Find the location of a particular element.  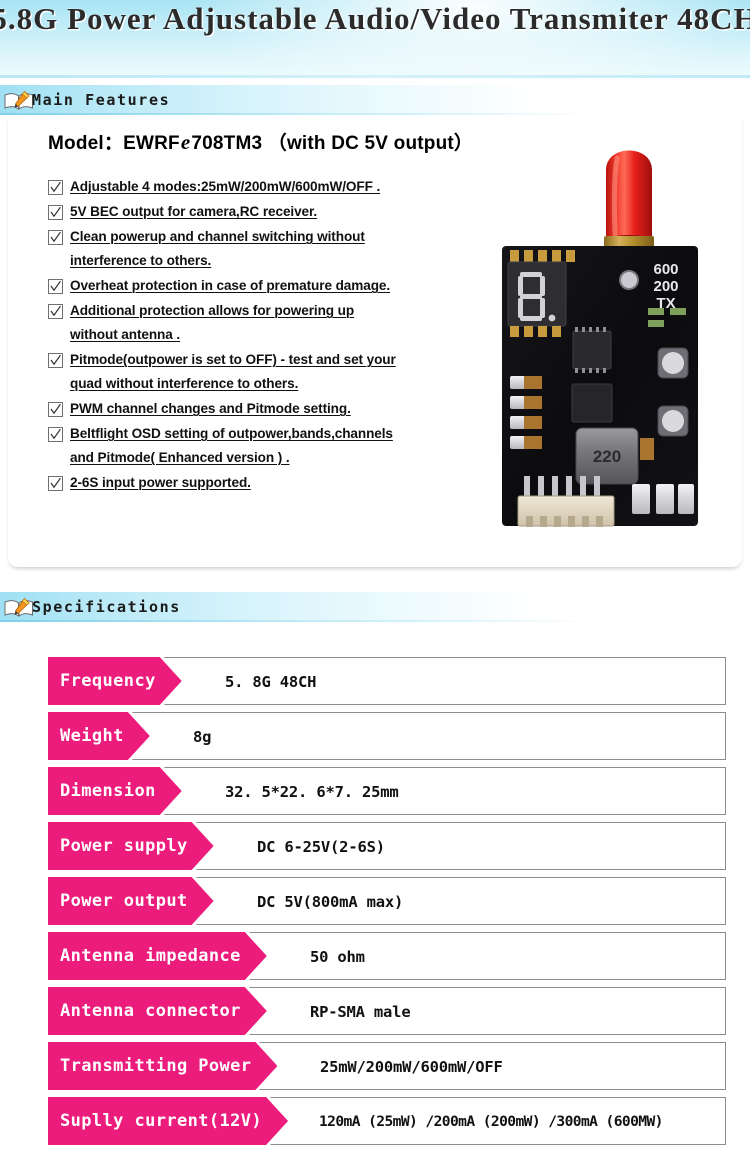

model-name-b: 708TM3 is located at coordinates (227, 143).